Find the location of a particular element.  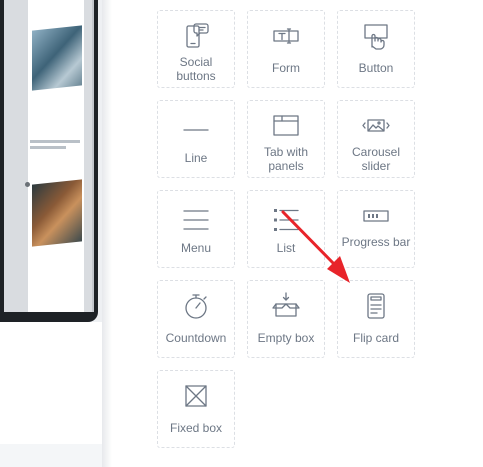

flip-card-icon is located at coordinates (376, 306).